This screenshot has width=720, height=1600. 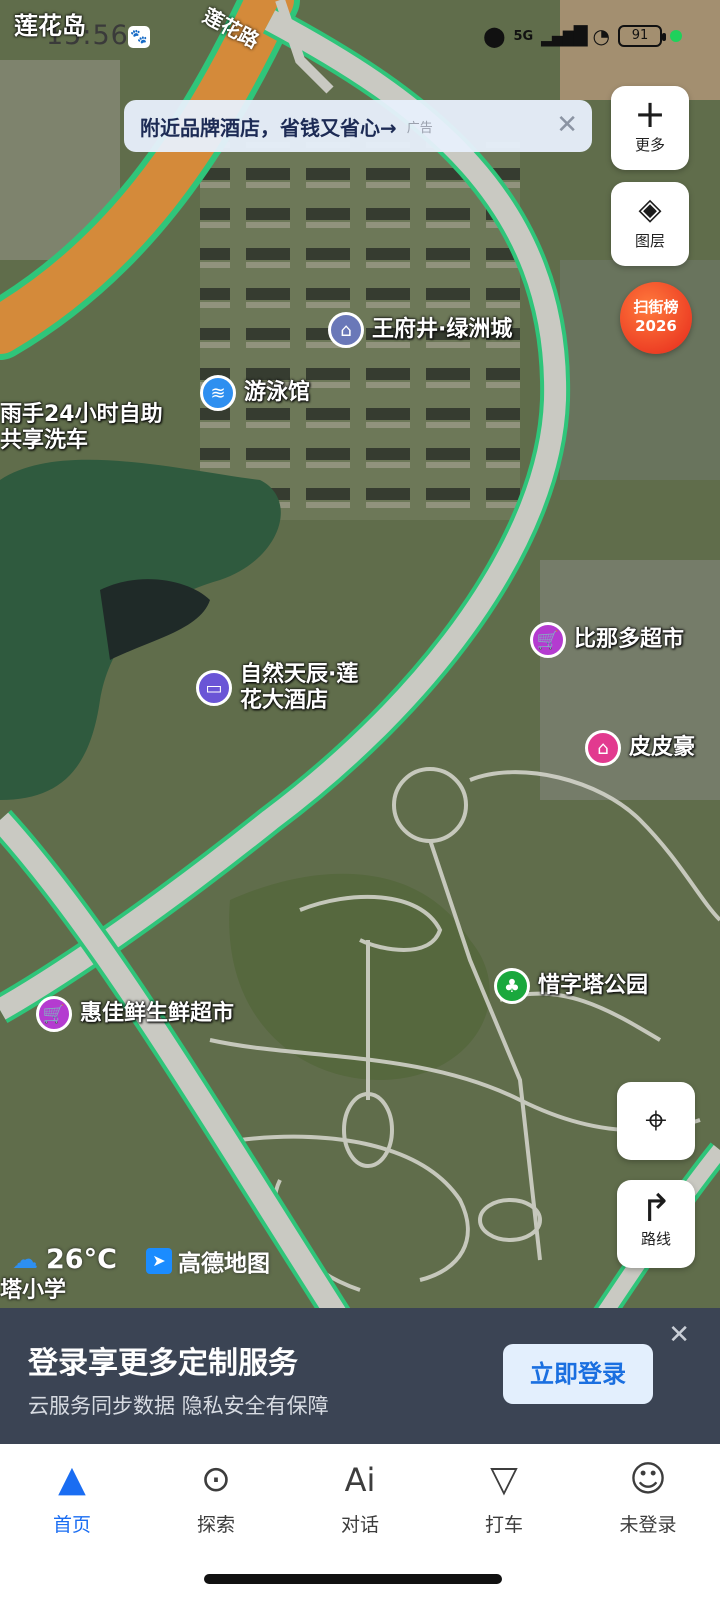 What do you see at coordinates (72, 1479) in the screenshot?
I see `navigation-arrow-icon: ▲` at bounding box center [72, 1479].